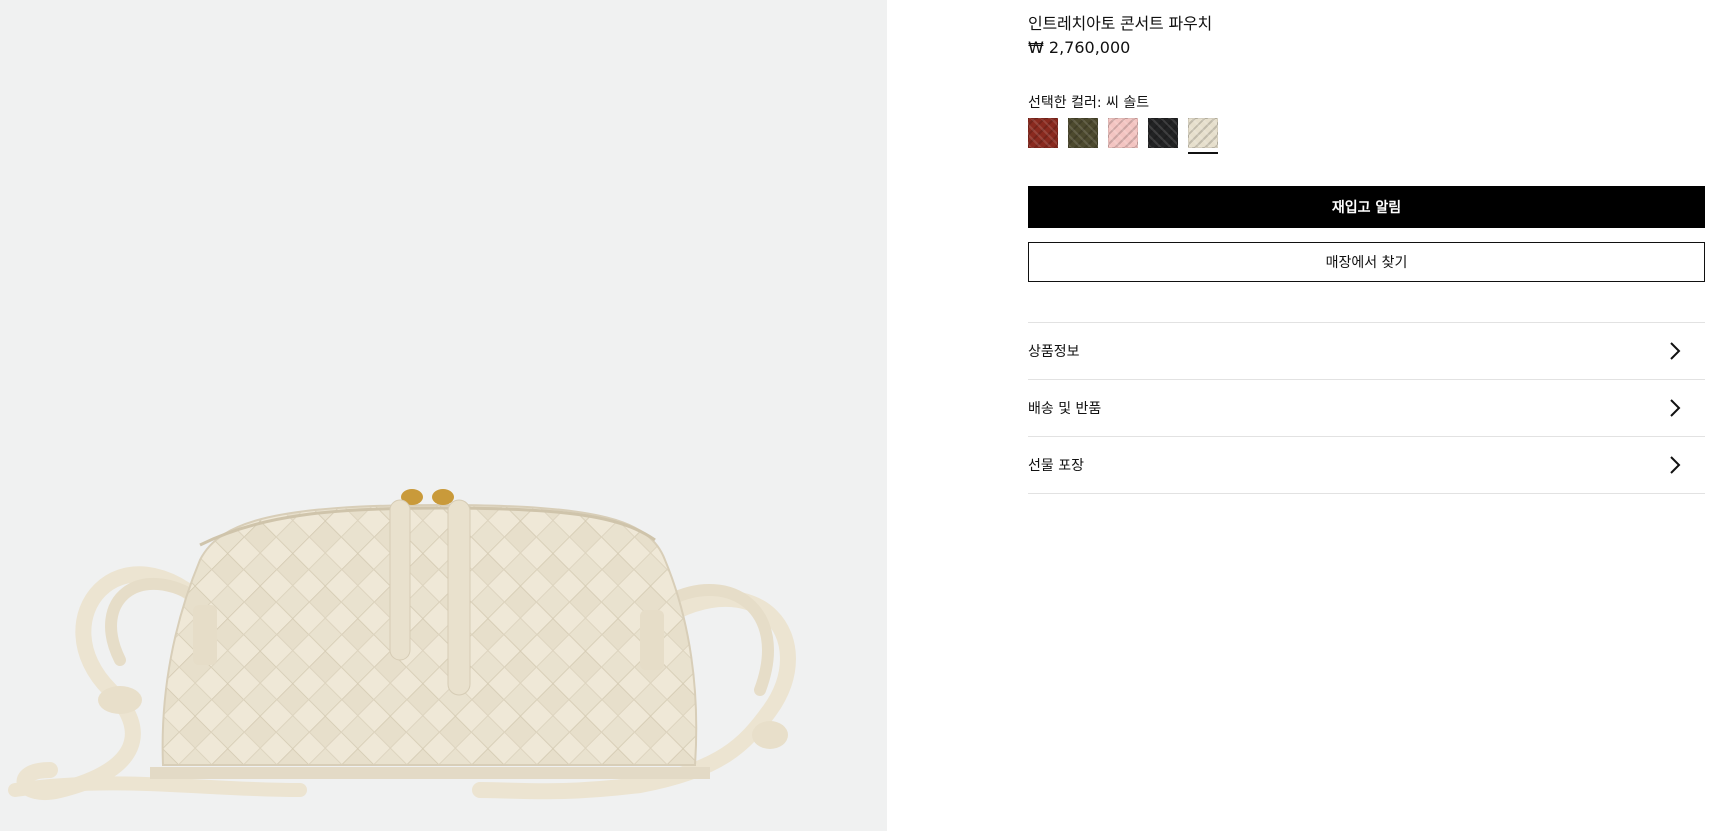 This screenshot has width=1724, height=831. Describe the element at coordinates (1366, 262) in the screenshot. I see `find-in-store-button: 매장에서 찾기` at that location.